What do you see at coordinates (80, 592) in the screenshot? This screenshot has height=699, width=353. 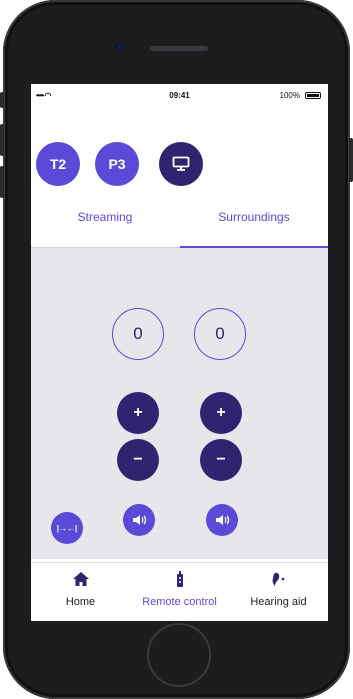 I see `nav-home: Home` at bounding box center [80, 592].